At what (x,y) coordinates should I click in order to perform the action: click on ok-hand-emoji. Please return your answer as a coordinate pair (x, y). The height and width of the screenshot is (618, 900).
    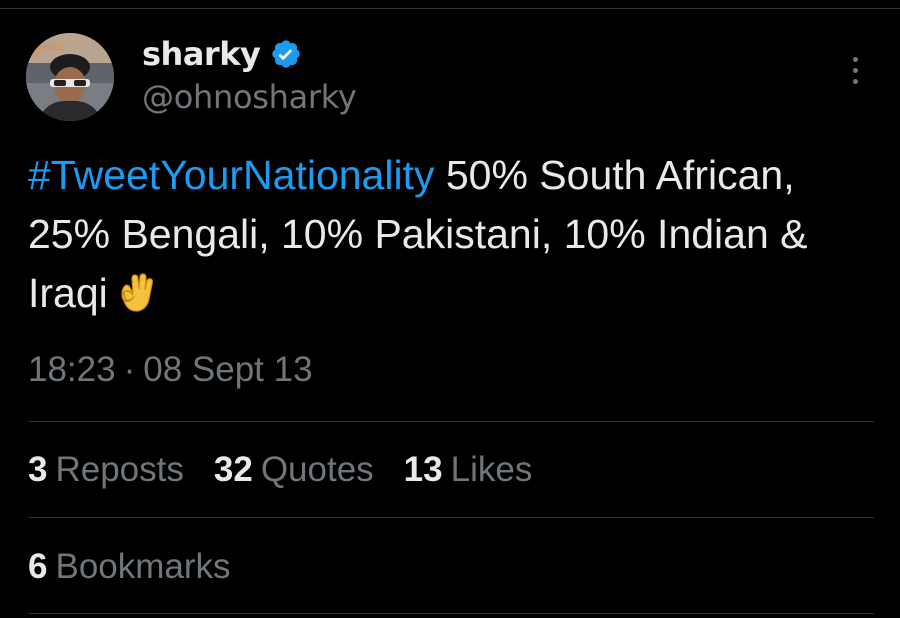
    Looking at the image, I should click on (136, 293).